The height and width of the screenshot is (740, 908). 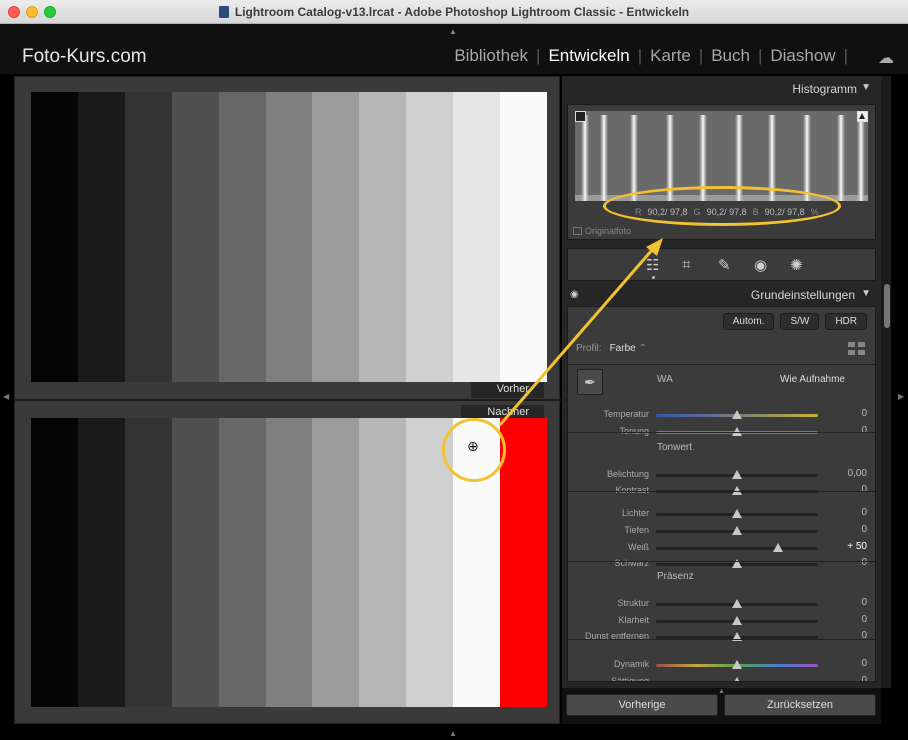 I want to click on profile-row: Profil: Farbe ⌃, so click(x=611, y=348).